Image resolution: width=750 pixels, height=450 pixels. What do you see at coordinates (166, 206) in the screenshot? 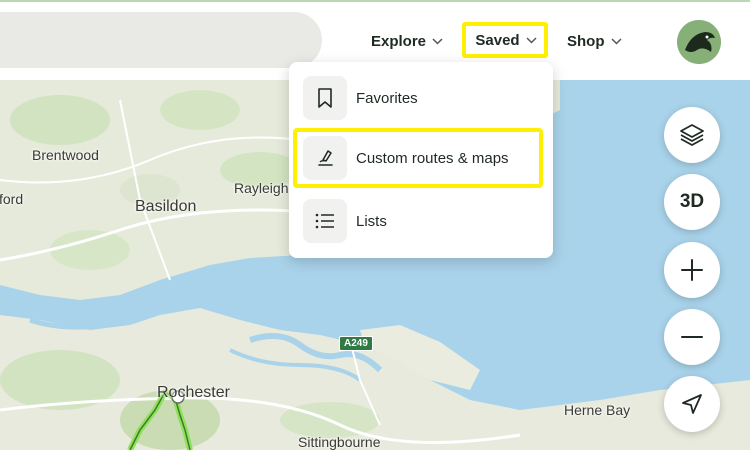
I see `map-label-basildon: Basildon` at bounding box center [166, 206].